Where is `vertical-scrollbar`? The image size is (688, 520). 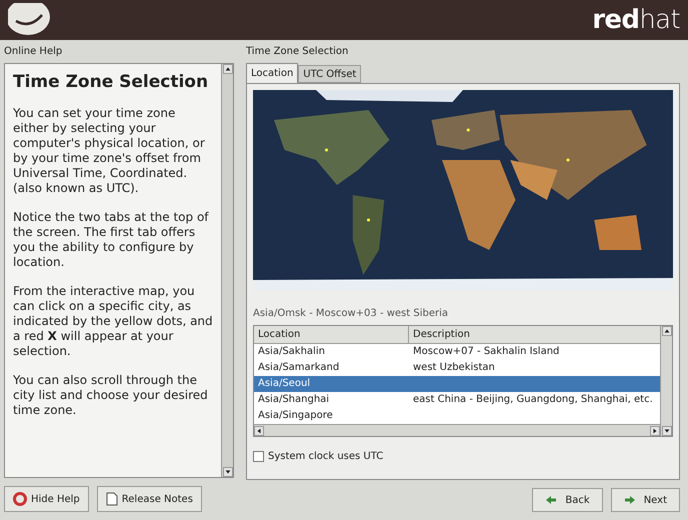
vertical-scrollbar is located at coordinates (666, 381).